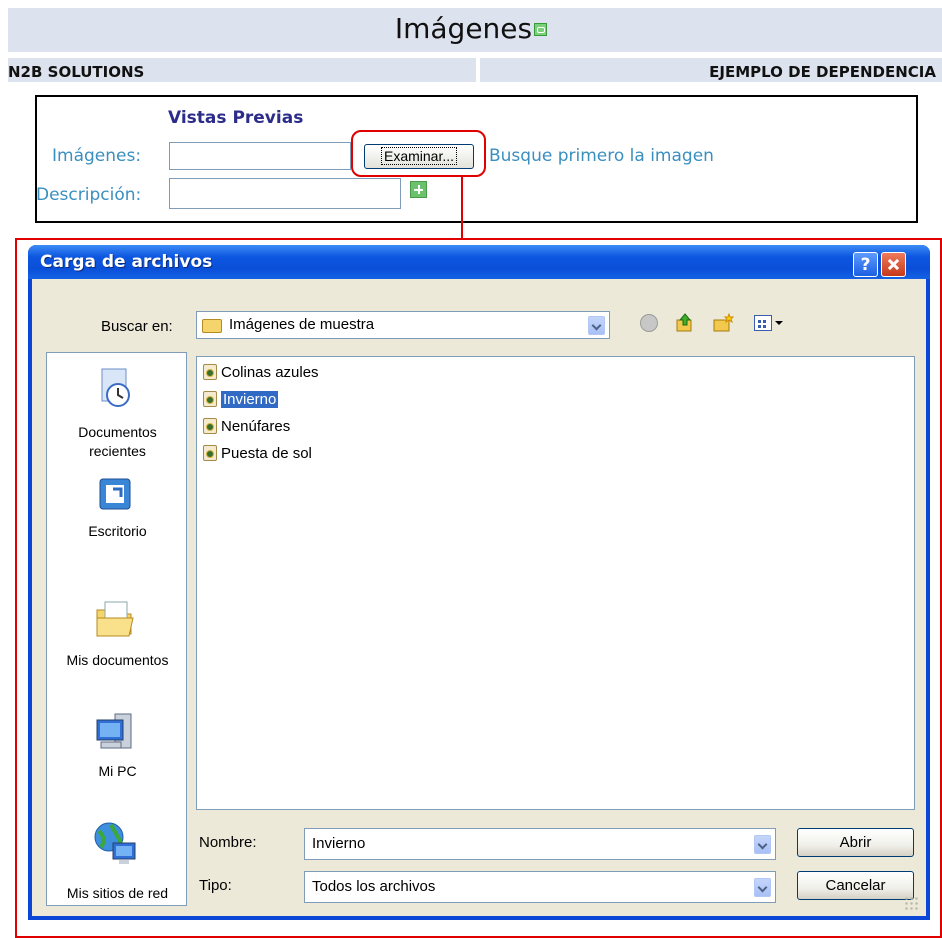  I want to click on my-documents-icon, so click(115, 619).